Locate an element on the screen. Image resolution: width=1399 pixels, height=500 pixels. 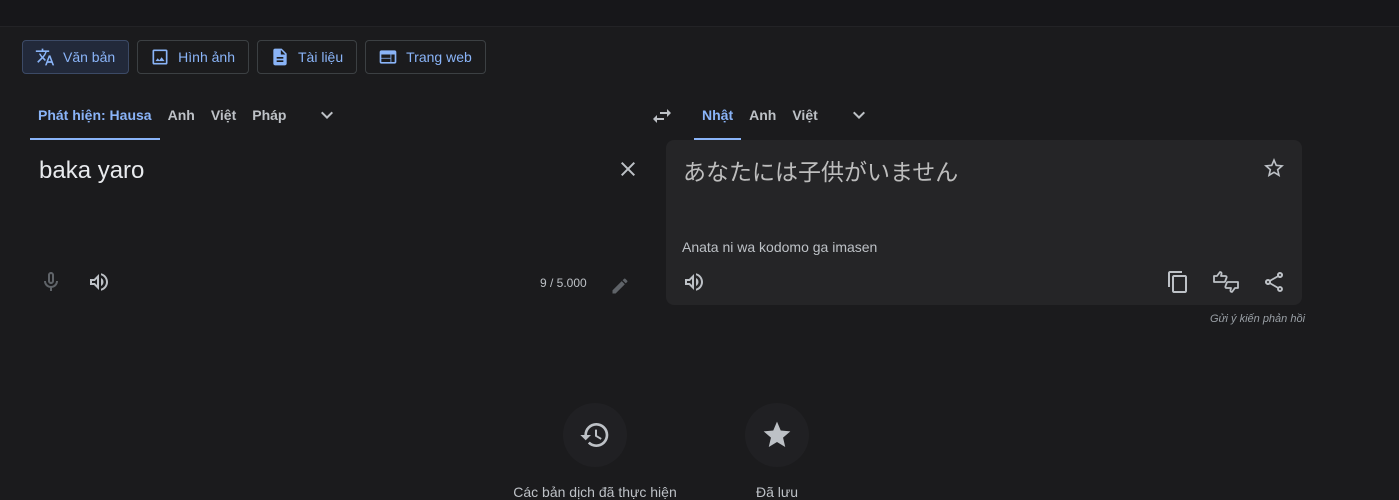
top-bar is located at coordinates (699, 13).